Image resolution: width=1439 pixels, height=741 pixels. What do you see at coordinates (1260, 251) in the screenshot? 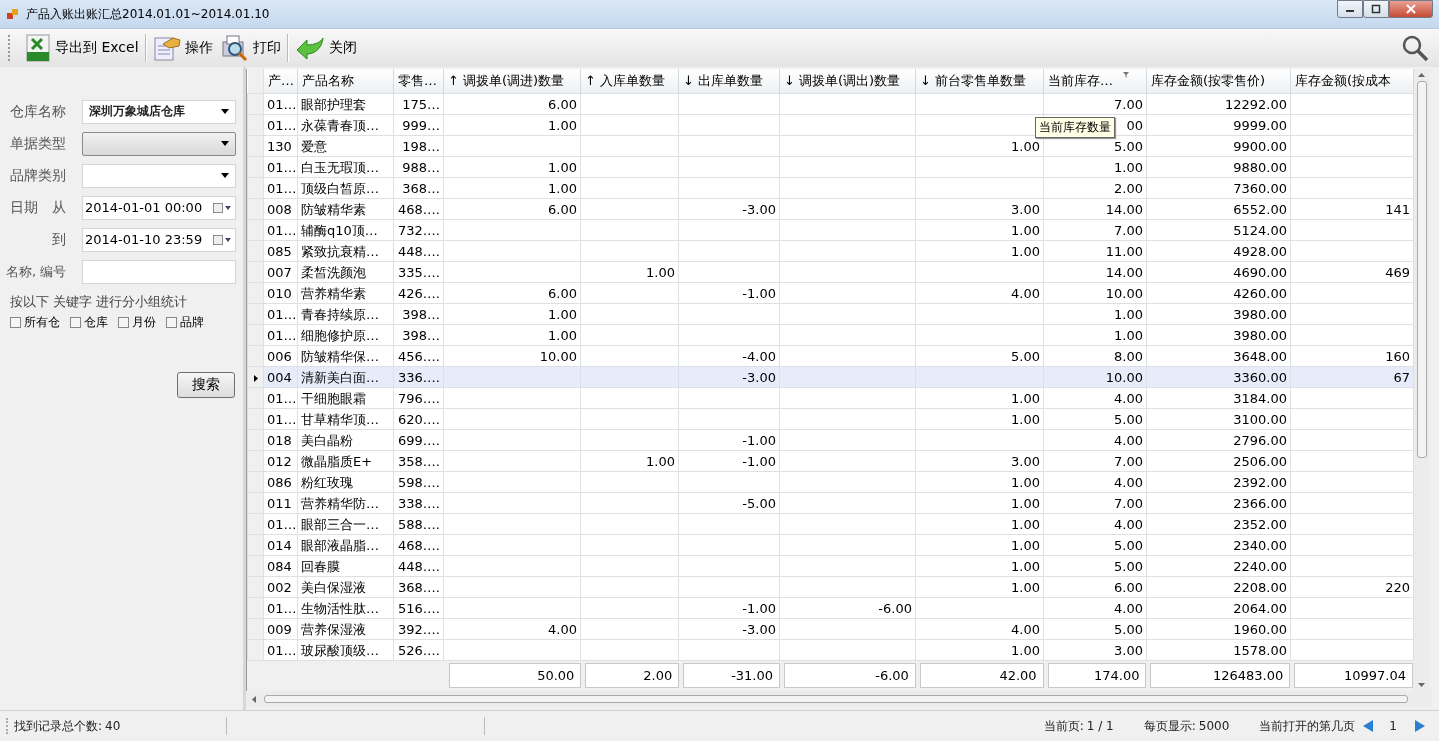
I see `table-cell: 4928.00` at bounding box center [1260, 251].